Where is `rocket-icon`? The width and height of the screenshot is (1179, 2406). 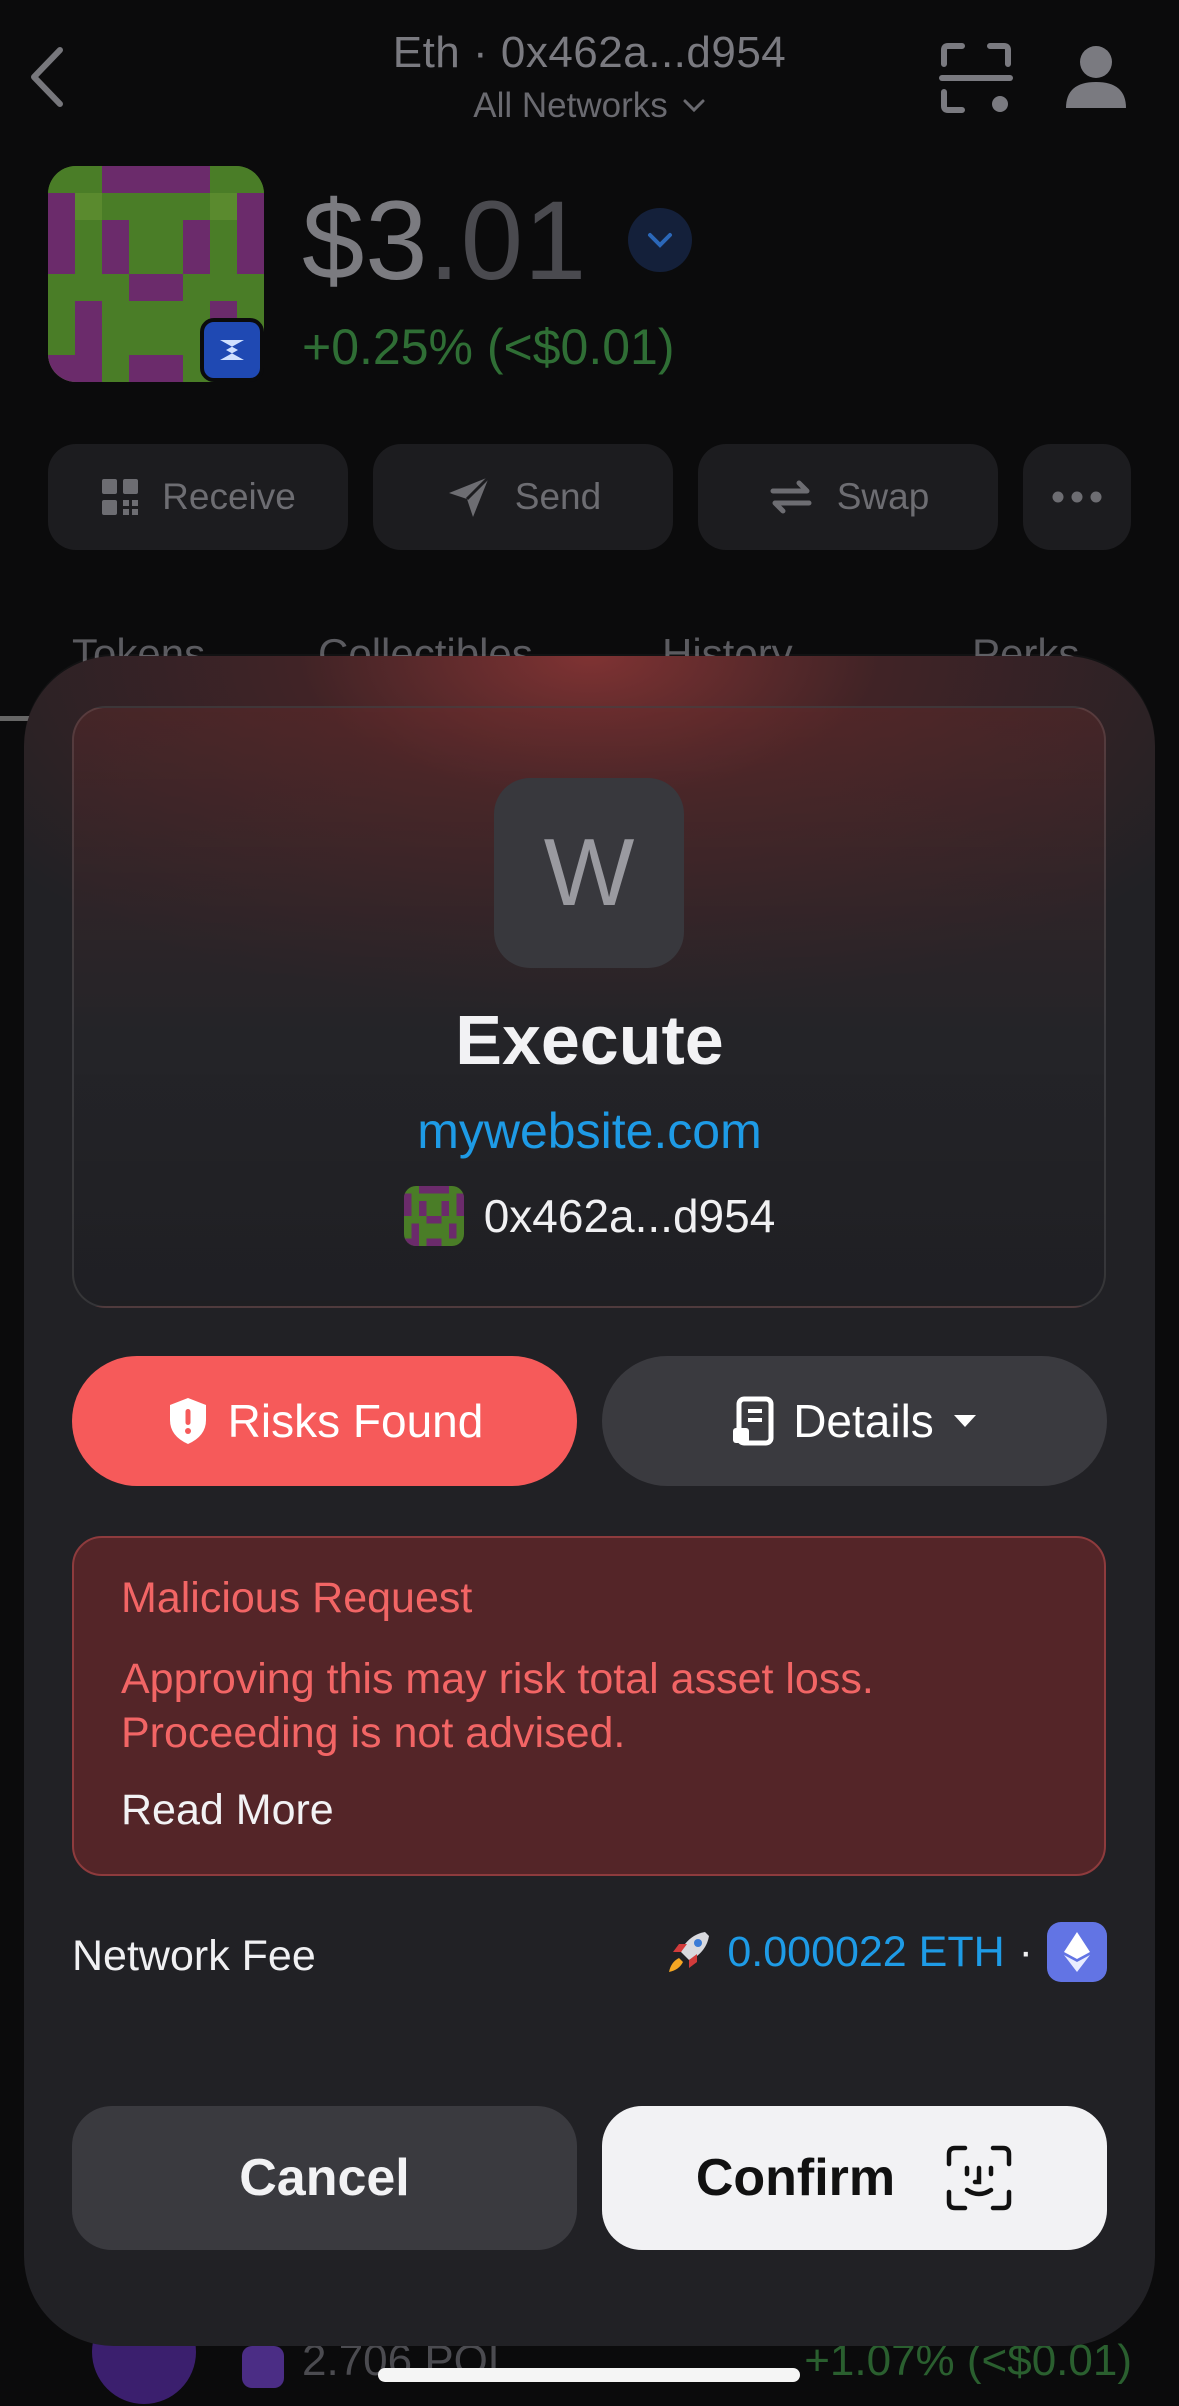 rocket-icon is located at coordinates (689, 1952).